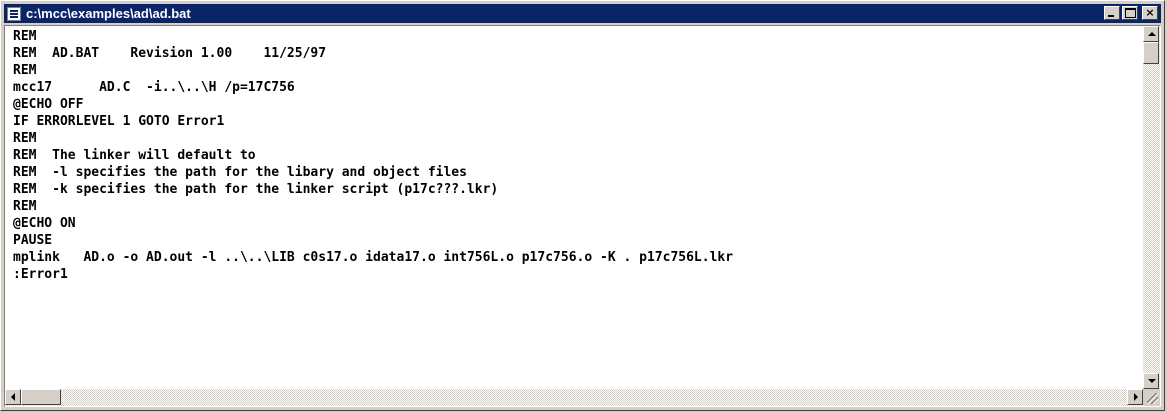 The width and height of the screenshot is (1167, 413). I want to click on window-title: c:\mcc\examples\ad\ad.bat, so click(108, 13).